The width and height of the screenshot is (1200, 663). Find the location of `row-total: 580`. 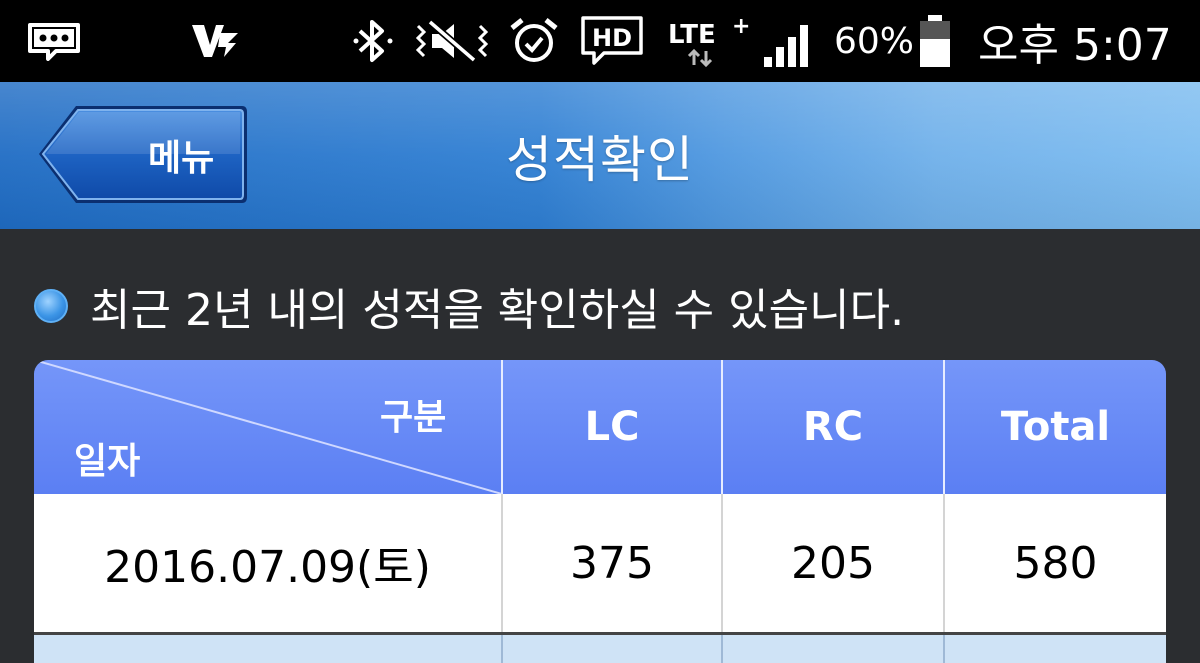

row-total: 580 is located at coordinates (1055, 563).